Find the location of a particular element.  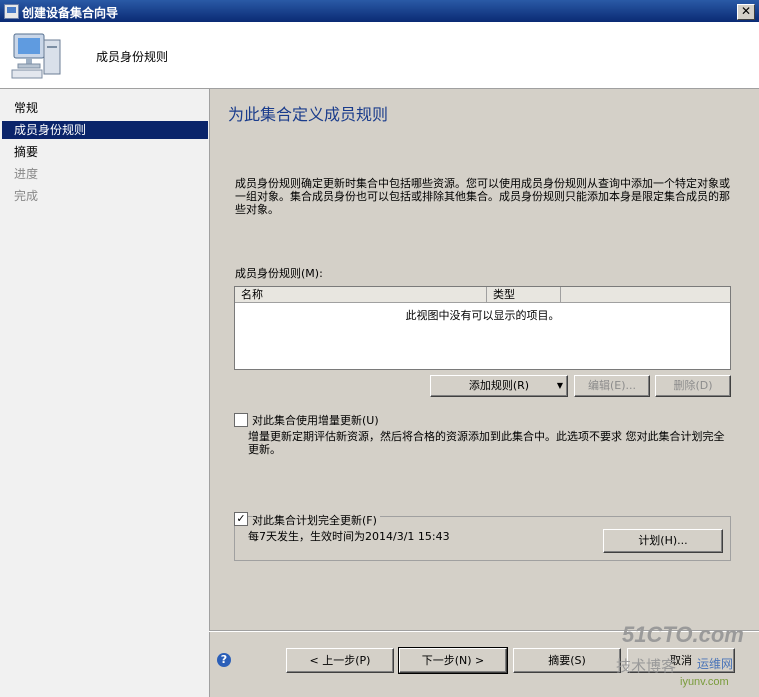

help-icon: ? is located at coordinates (224, 660).